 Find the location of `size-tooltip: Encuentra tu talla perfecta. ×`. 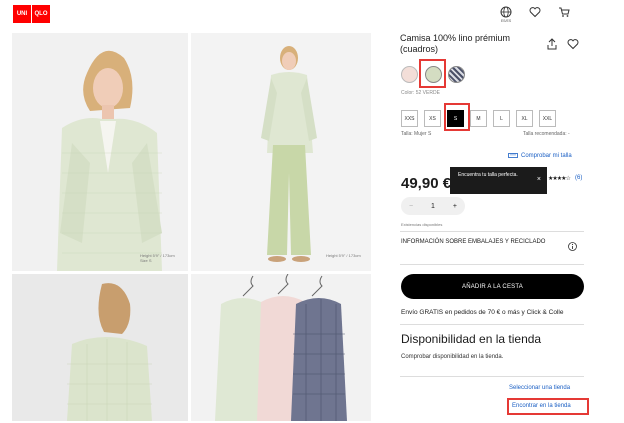

size-tooltip: Encuentra tu talla perfecta. × is located at coordinates (498, 180).